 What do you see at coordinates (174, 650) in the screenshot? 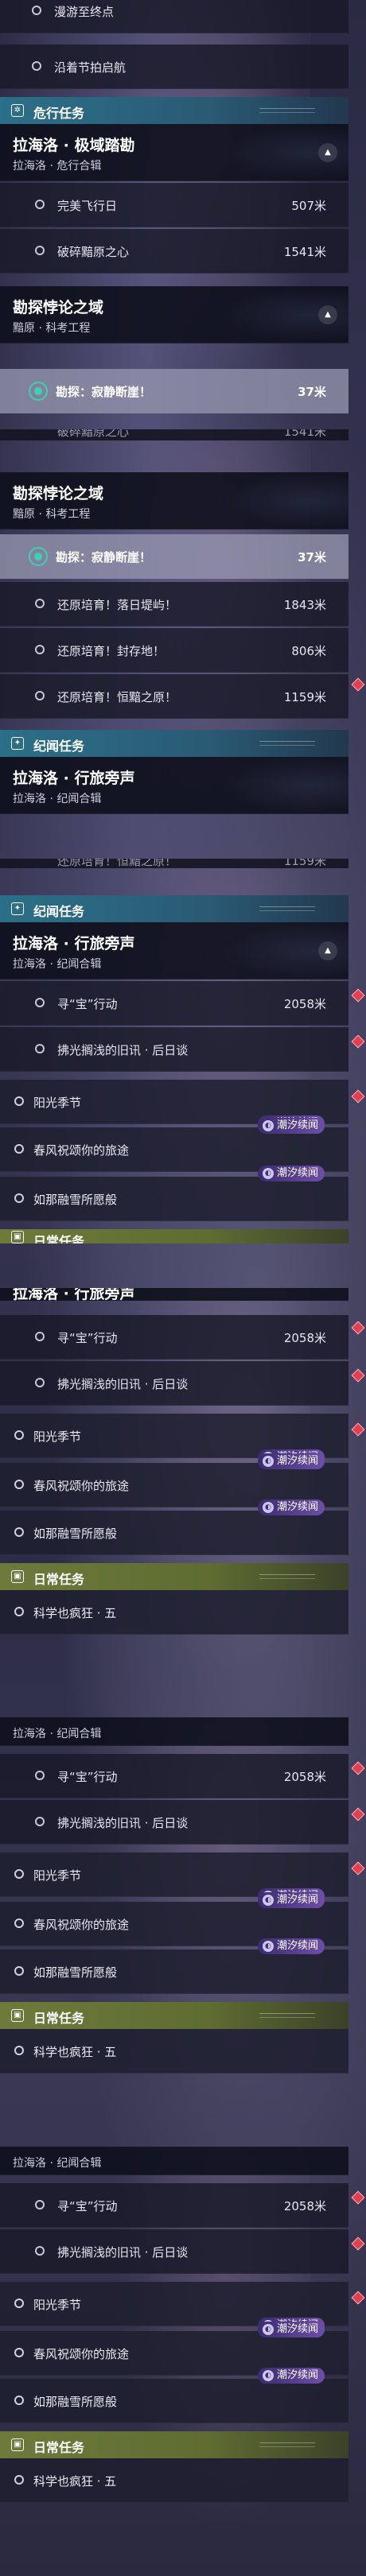
I see `quest-item: 还原培育！封存地！ 806米` at bounding box center [174, 650].